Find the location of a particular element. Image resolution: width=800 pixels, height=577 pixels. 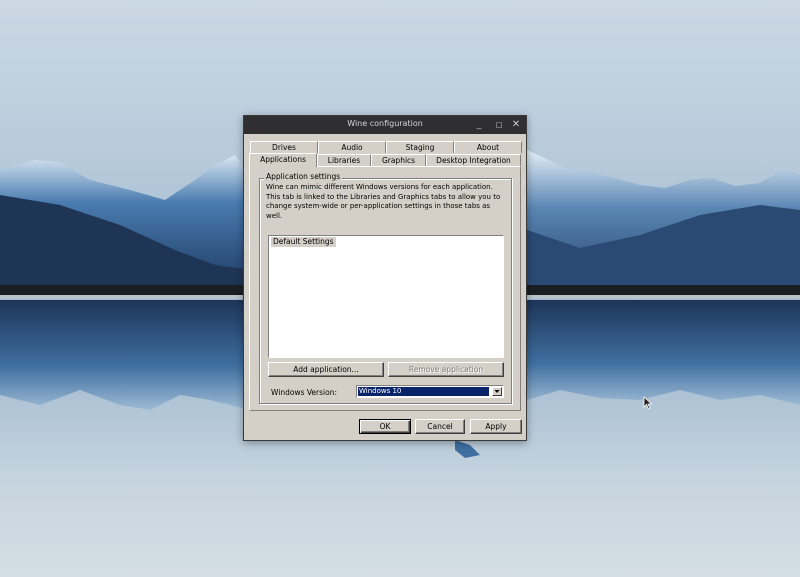

title-bar: Wine configuration _ □ ✕ is located at coordinates (385, 125).